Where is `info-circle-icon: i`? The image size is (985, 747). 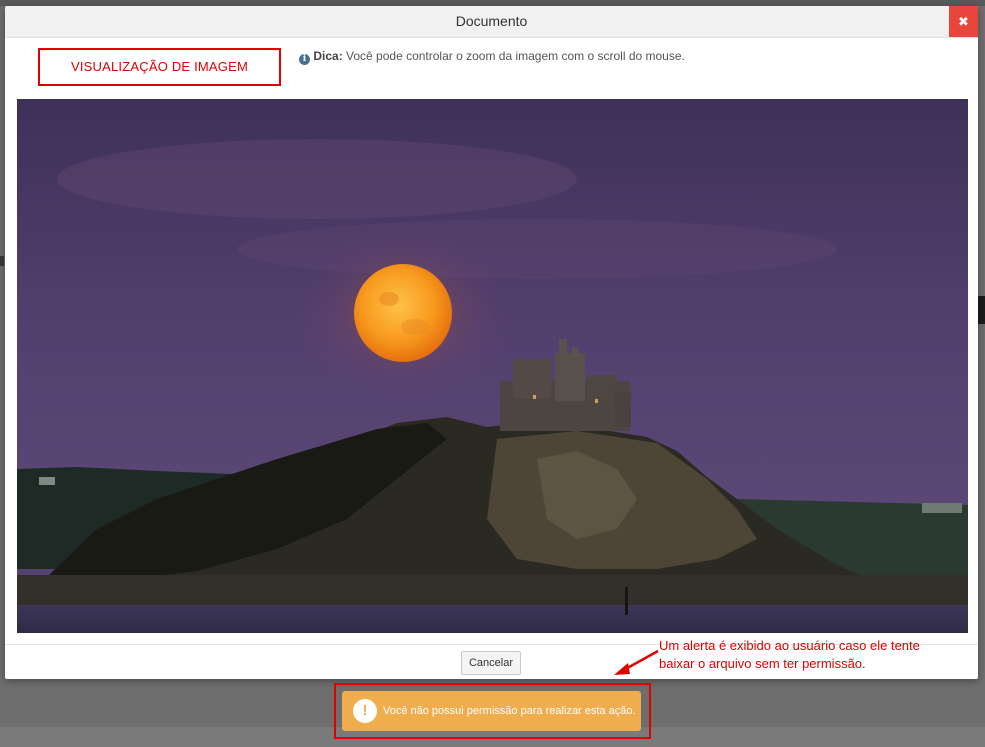
info-circle-icon: i is located at coordinates (304, 59).